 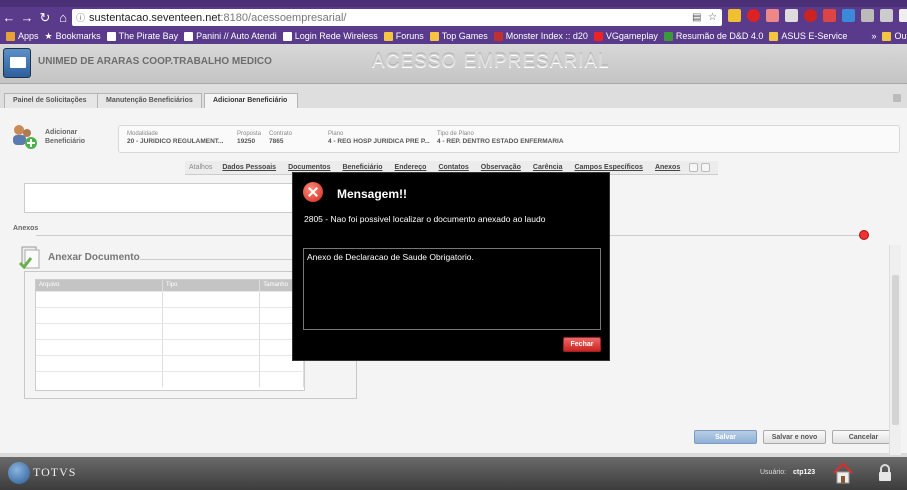 I want to click on error-icon, so click(x=313, y=192).